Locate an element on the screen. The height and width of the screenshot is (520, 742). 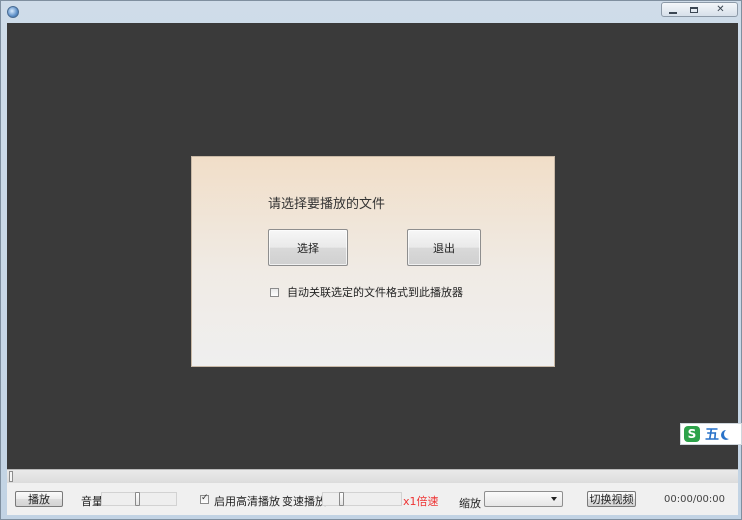
play-button: 播放 is located at coordinates (39, 499).